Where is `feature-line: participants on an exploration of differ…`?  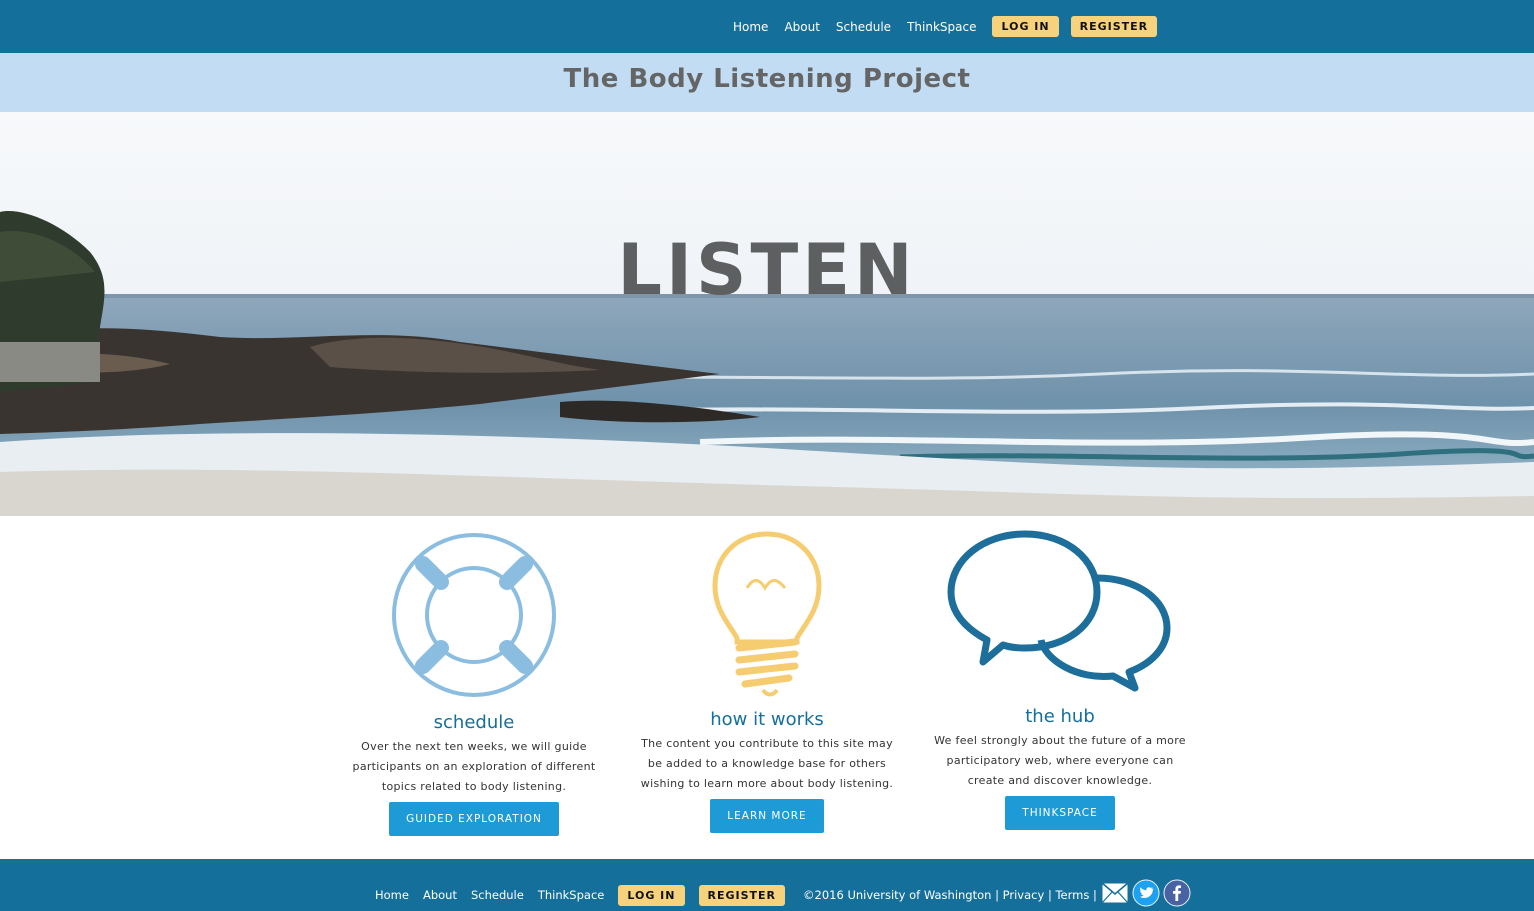
feature-line: participants on an exploration of differ… is located at coordinates (474, 766).